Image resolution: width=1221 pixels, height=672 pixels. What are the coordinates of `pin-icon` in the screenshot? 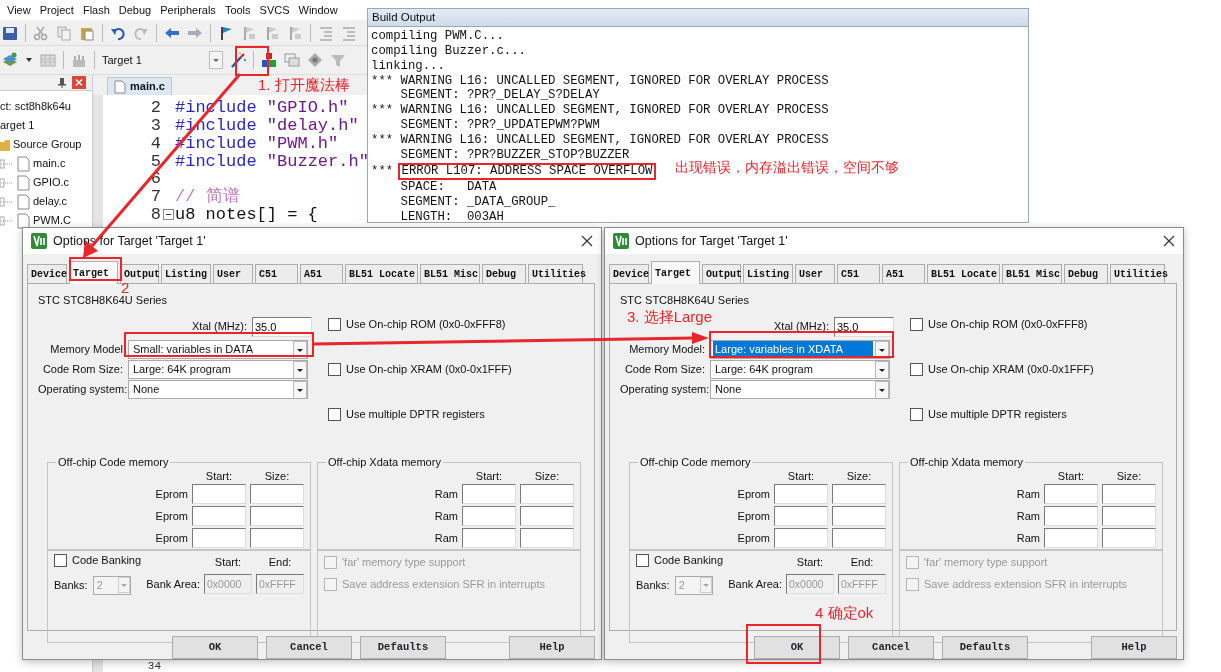 It's located at (62, 82).